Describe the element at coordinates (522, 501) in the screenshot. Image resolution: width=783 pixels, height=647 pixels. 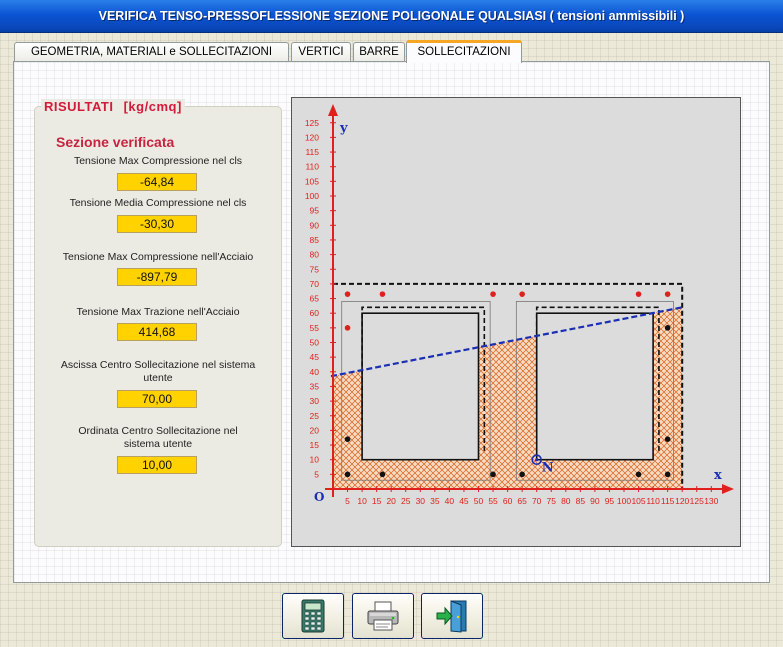
I see `x-tick-label: 65` at that location.